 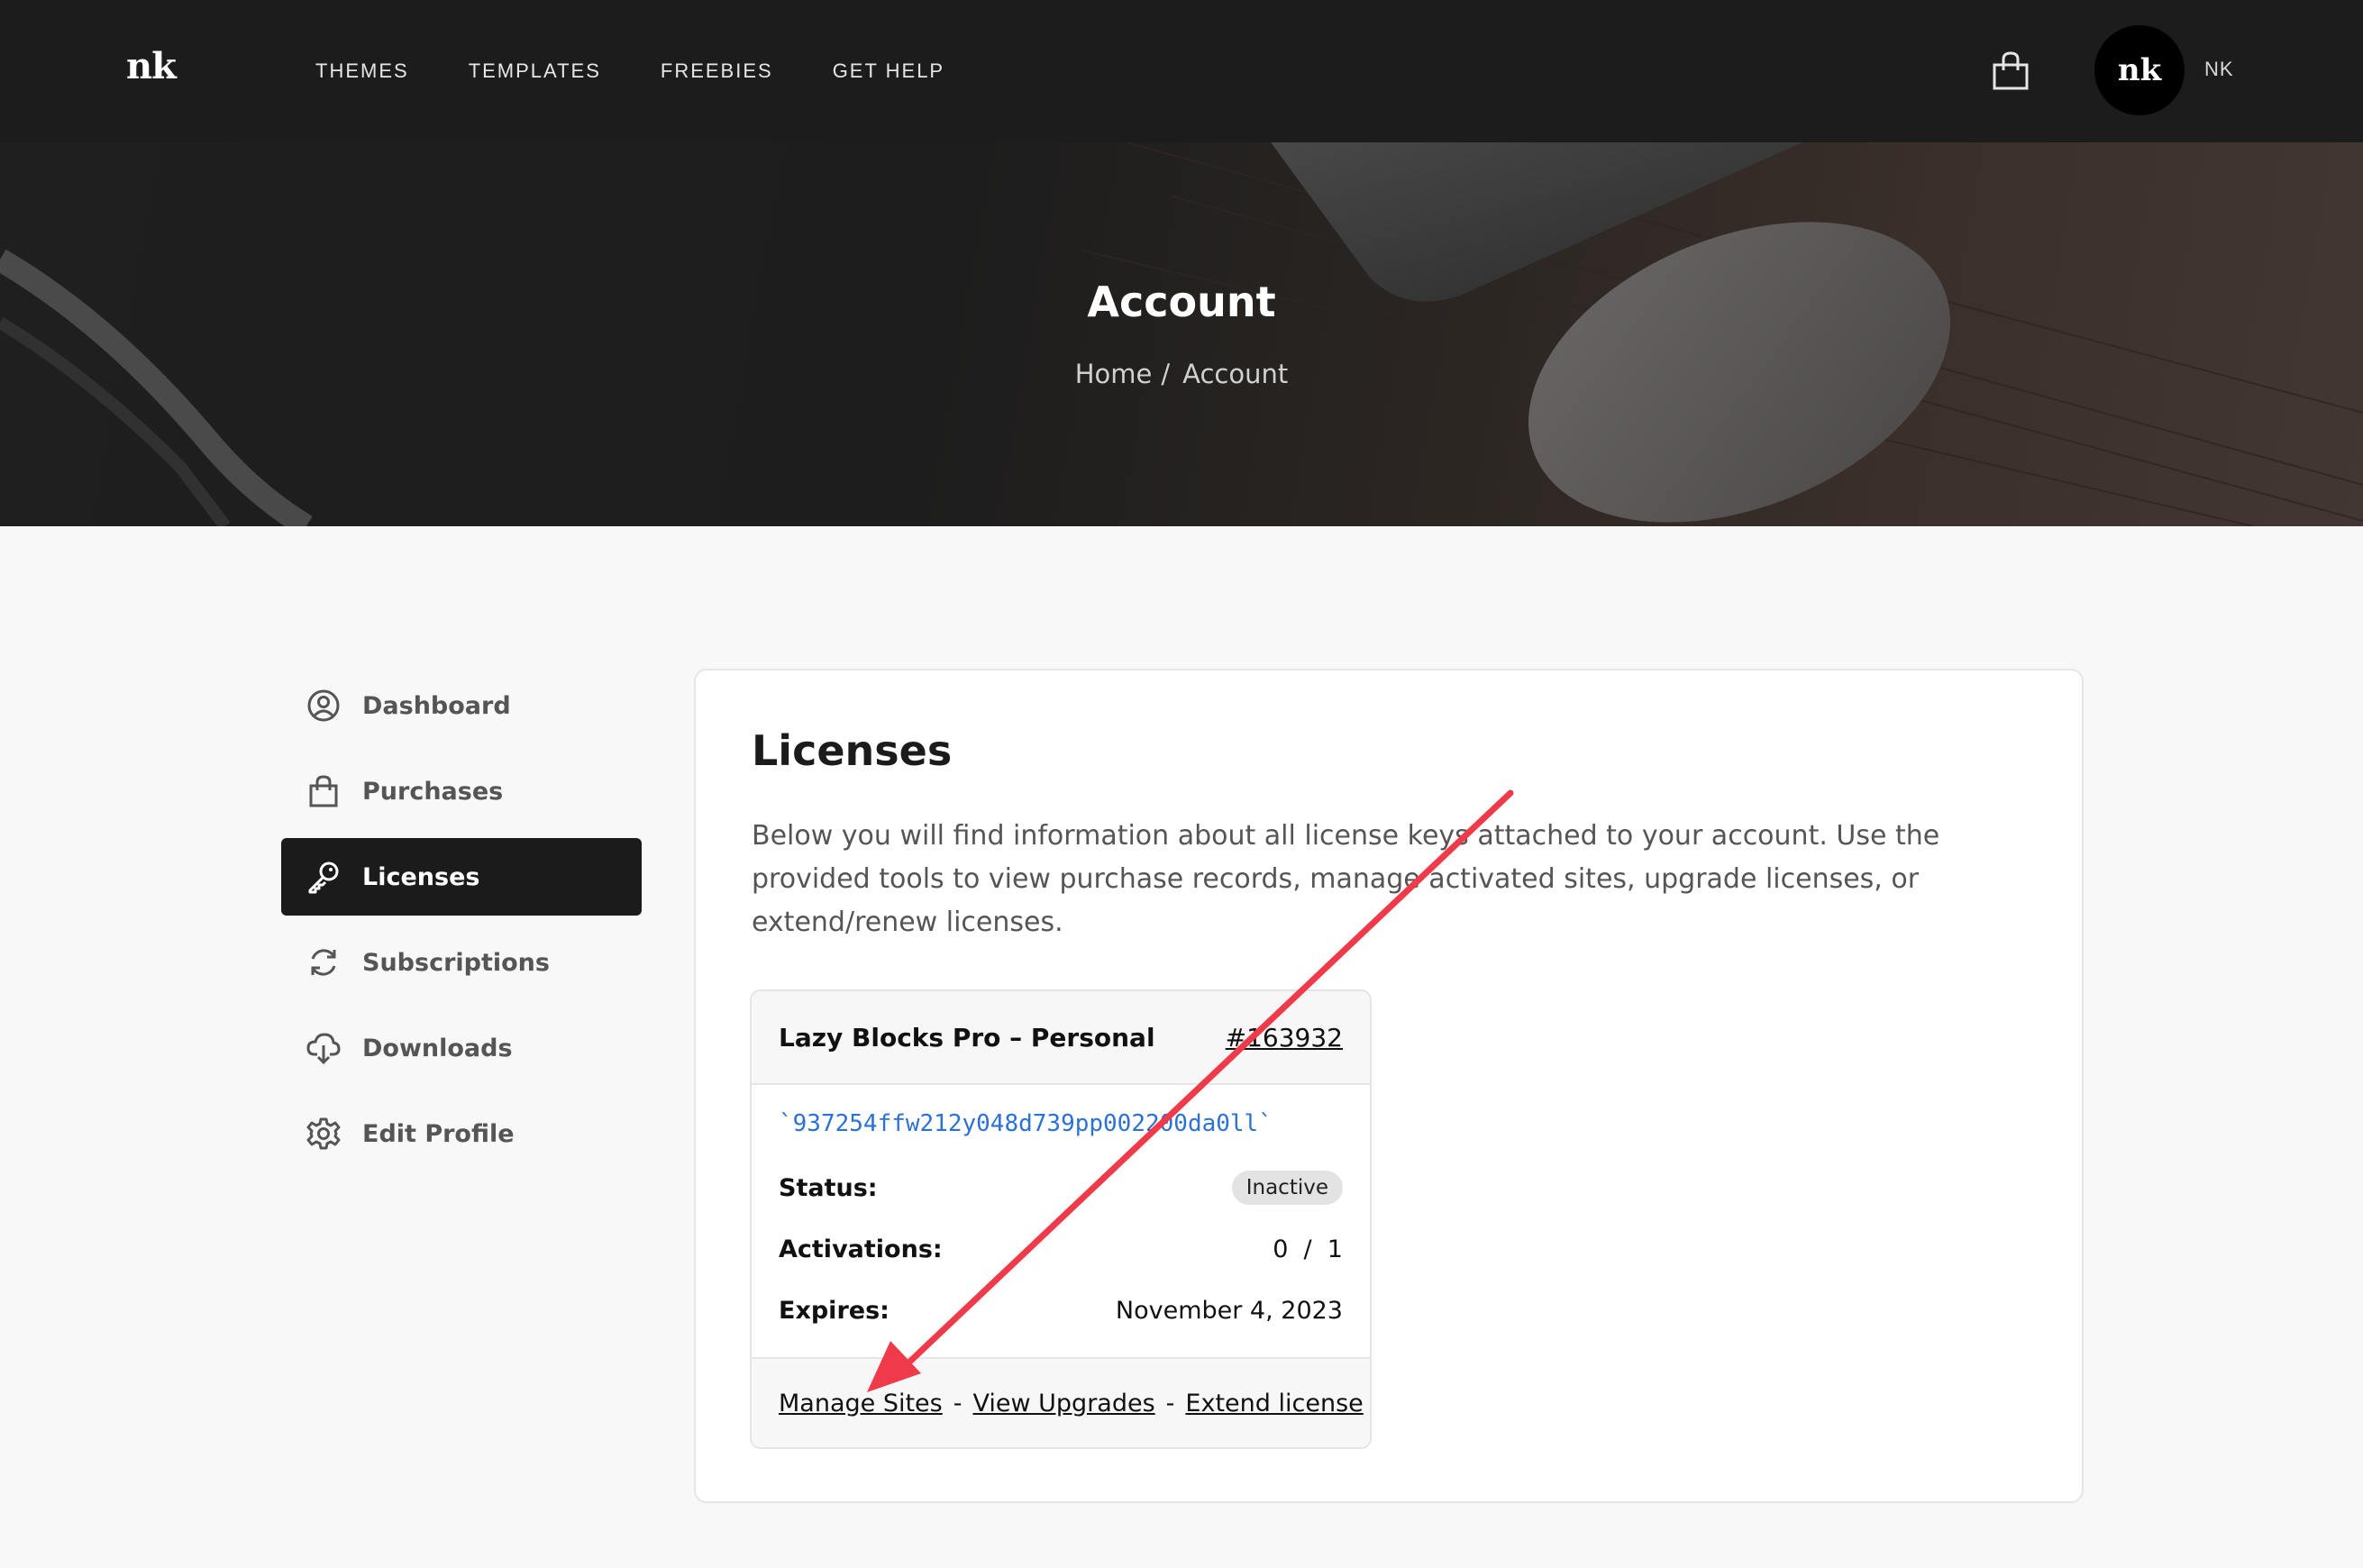 I want to click on breadcrumb-home: Home, so click(x=1114, y=374).